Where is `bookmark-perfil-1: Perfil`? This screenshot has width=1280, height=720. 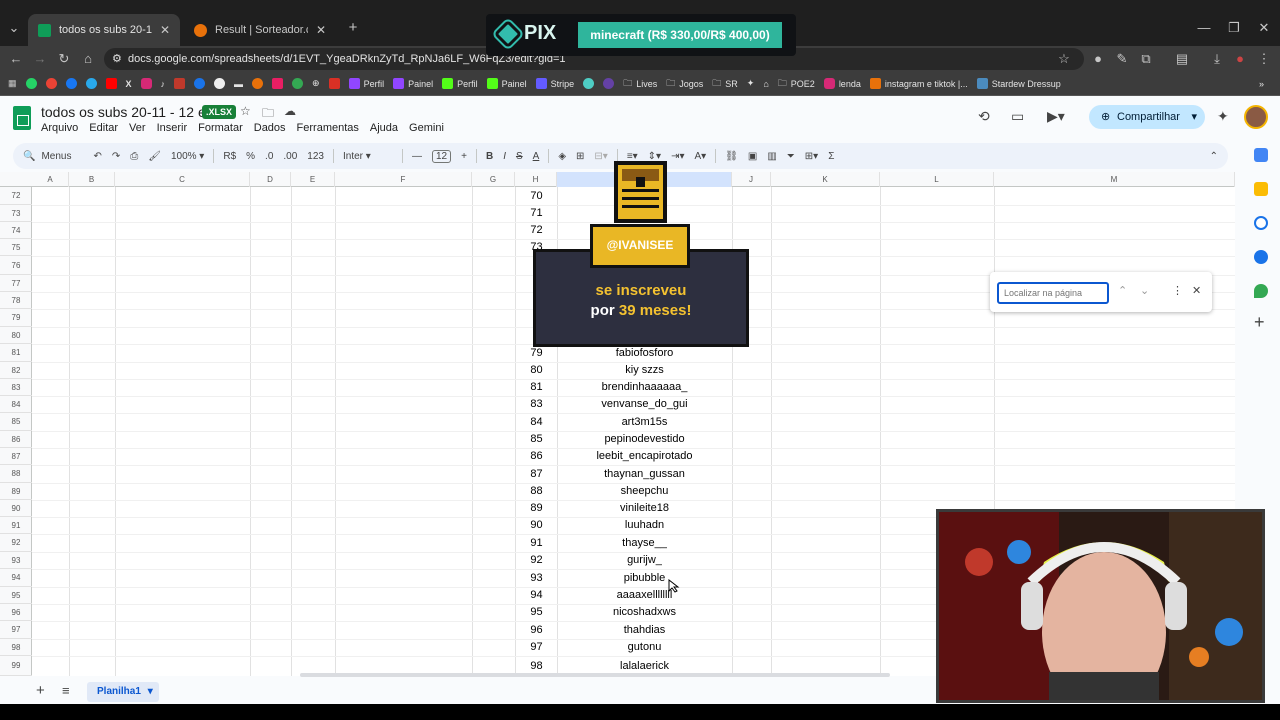
bookmark-perfil-1: Perfil is located at coordinates (366, 83).